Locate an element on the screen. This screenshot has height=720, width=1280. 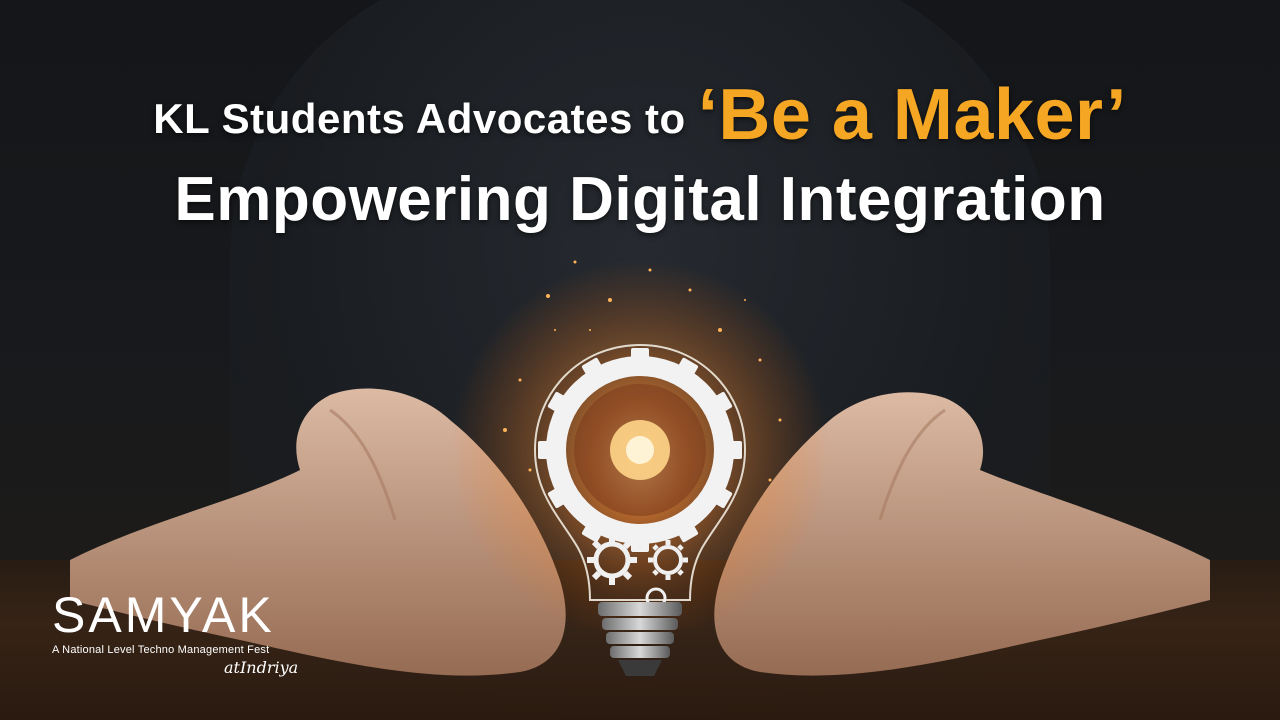
headline-line-1: KL Students Advocates to ‘Be a Maker’ is located at coordinates (640, 115).